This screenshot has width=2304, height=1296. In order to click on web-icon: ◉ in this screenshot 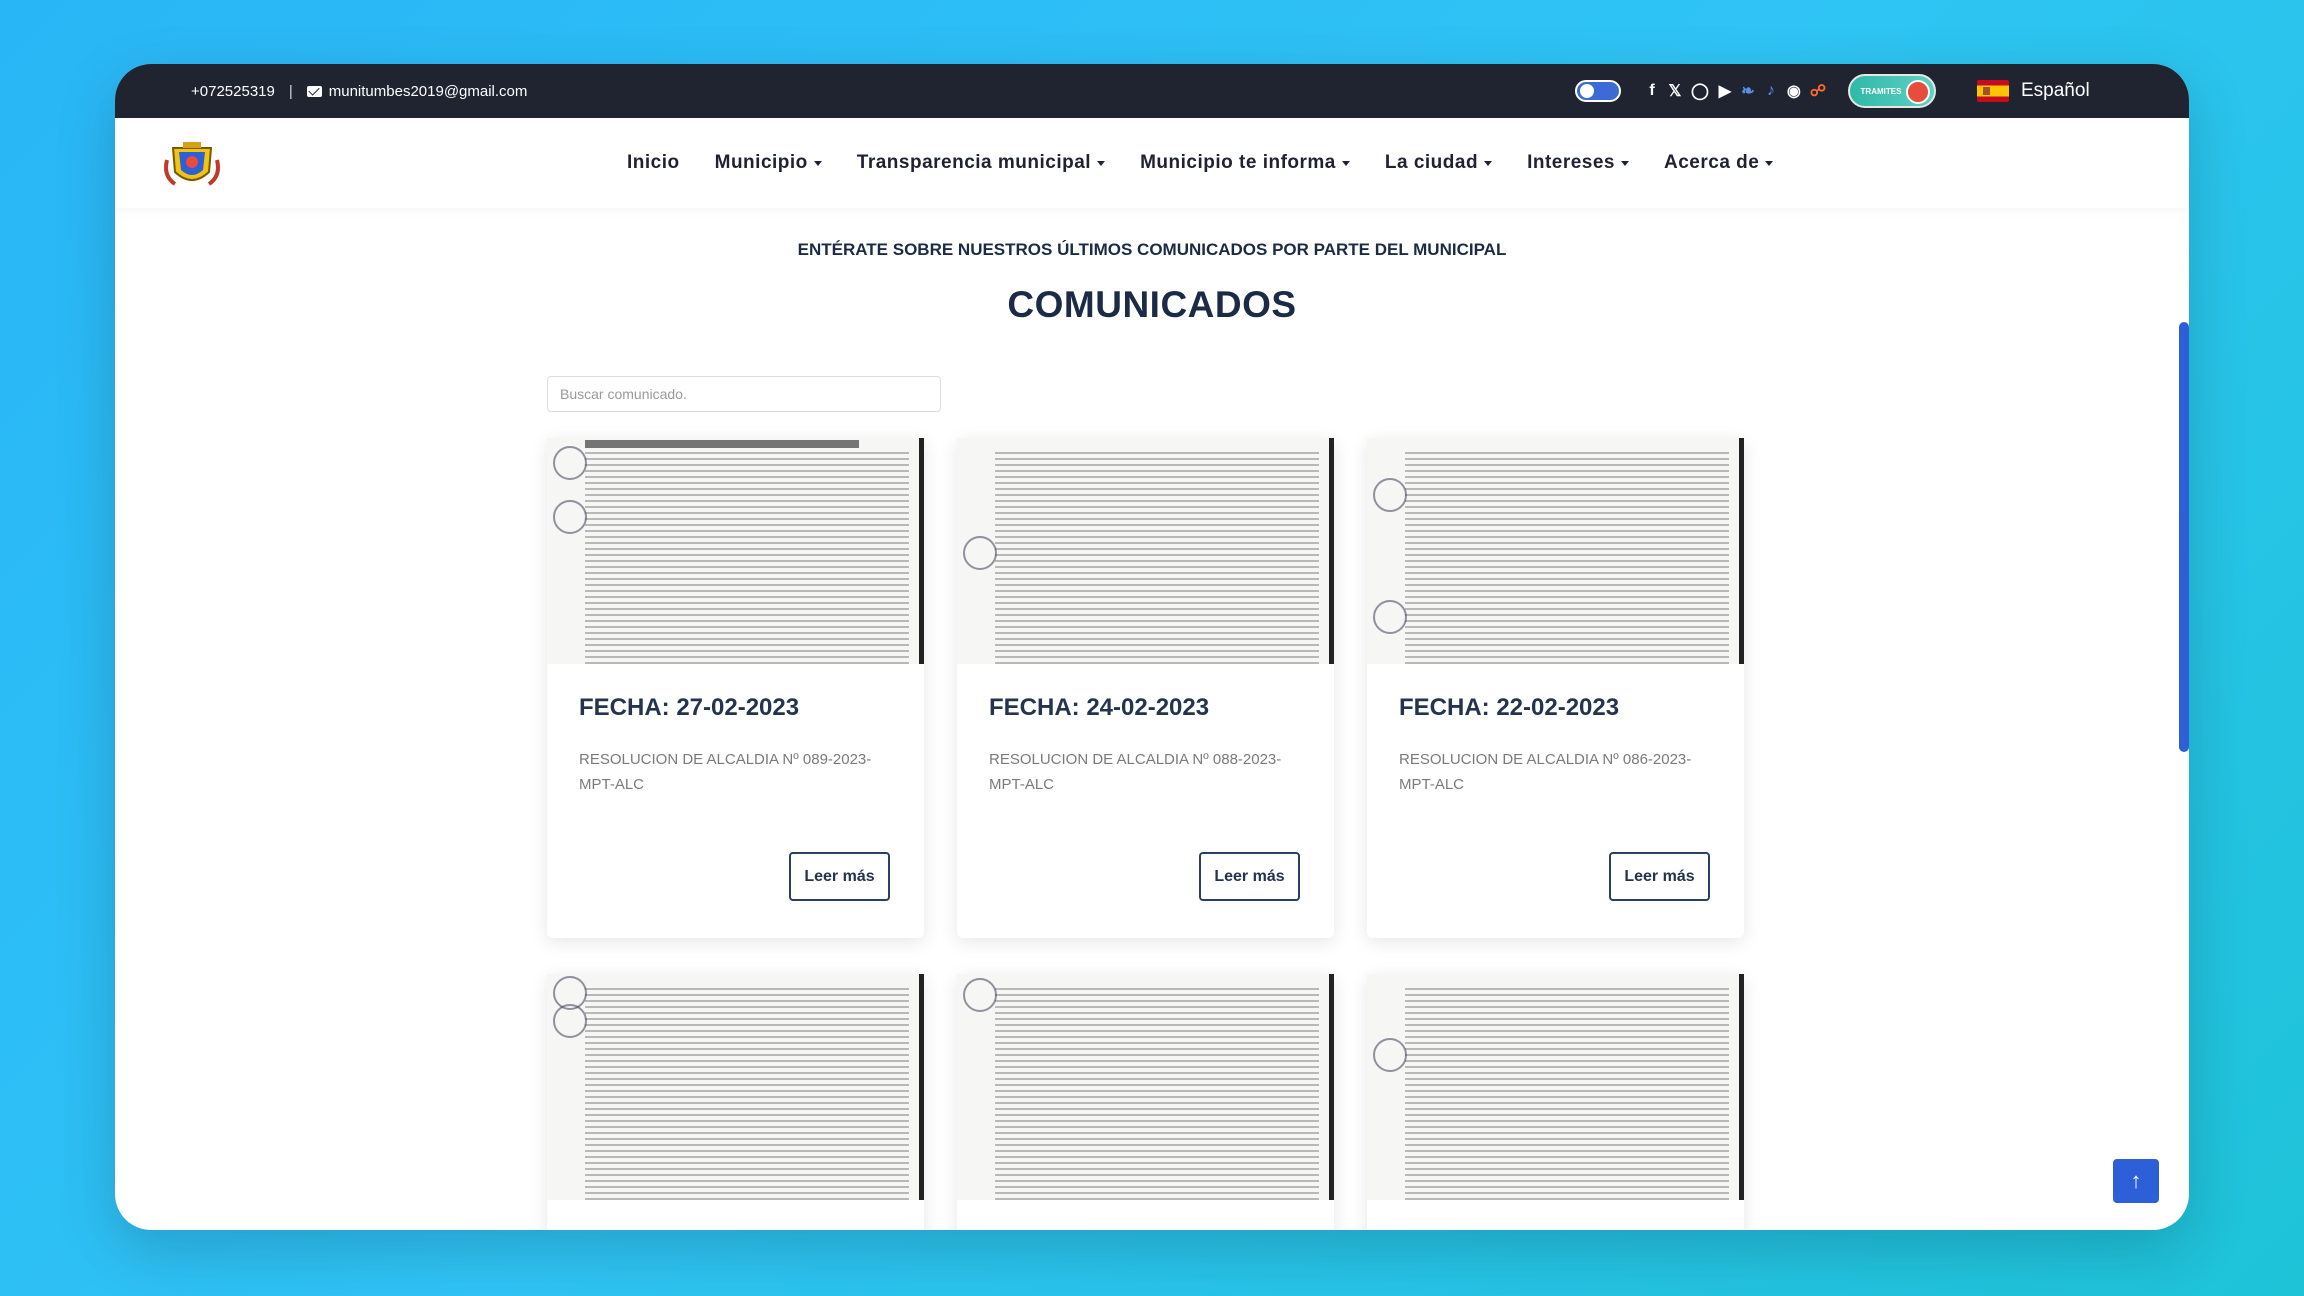, I will do `click(1794, 91)`.